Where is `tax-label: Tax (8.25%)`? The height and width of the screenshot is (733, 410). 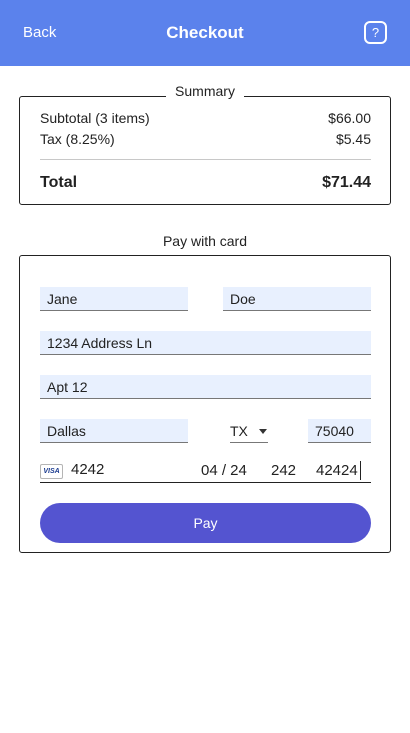 tax-label: Tax (8.25%) is located at coordinates (77, 139).